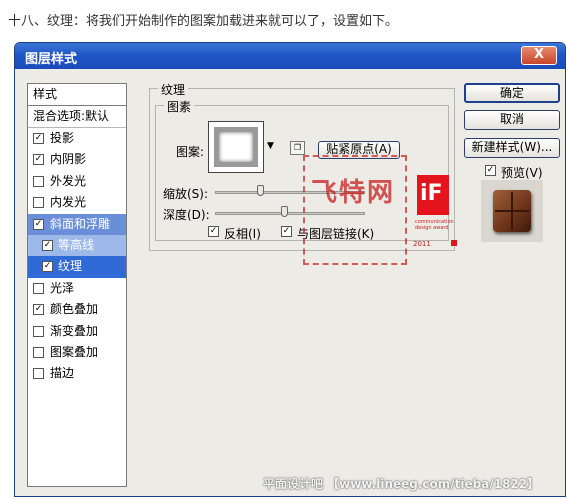 This screenshot has width=568, height=499. What do you see at coordinates (68, 180) in the screenshot?
I see `style-item-label: 外发光` at bounding box center [68, 180].